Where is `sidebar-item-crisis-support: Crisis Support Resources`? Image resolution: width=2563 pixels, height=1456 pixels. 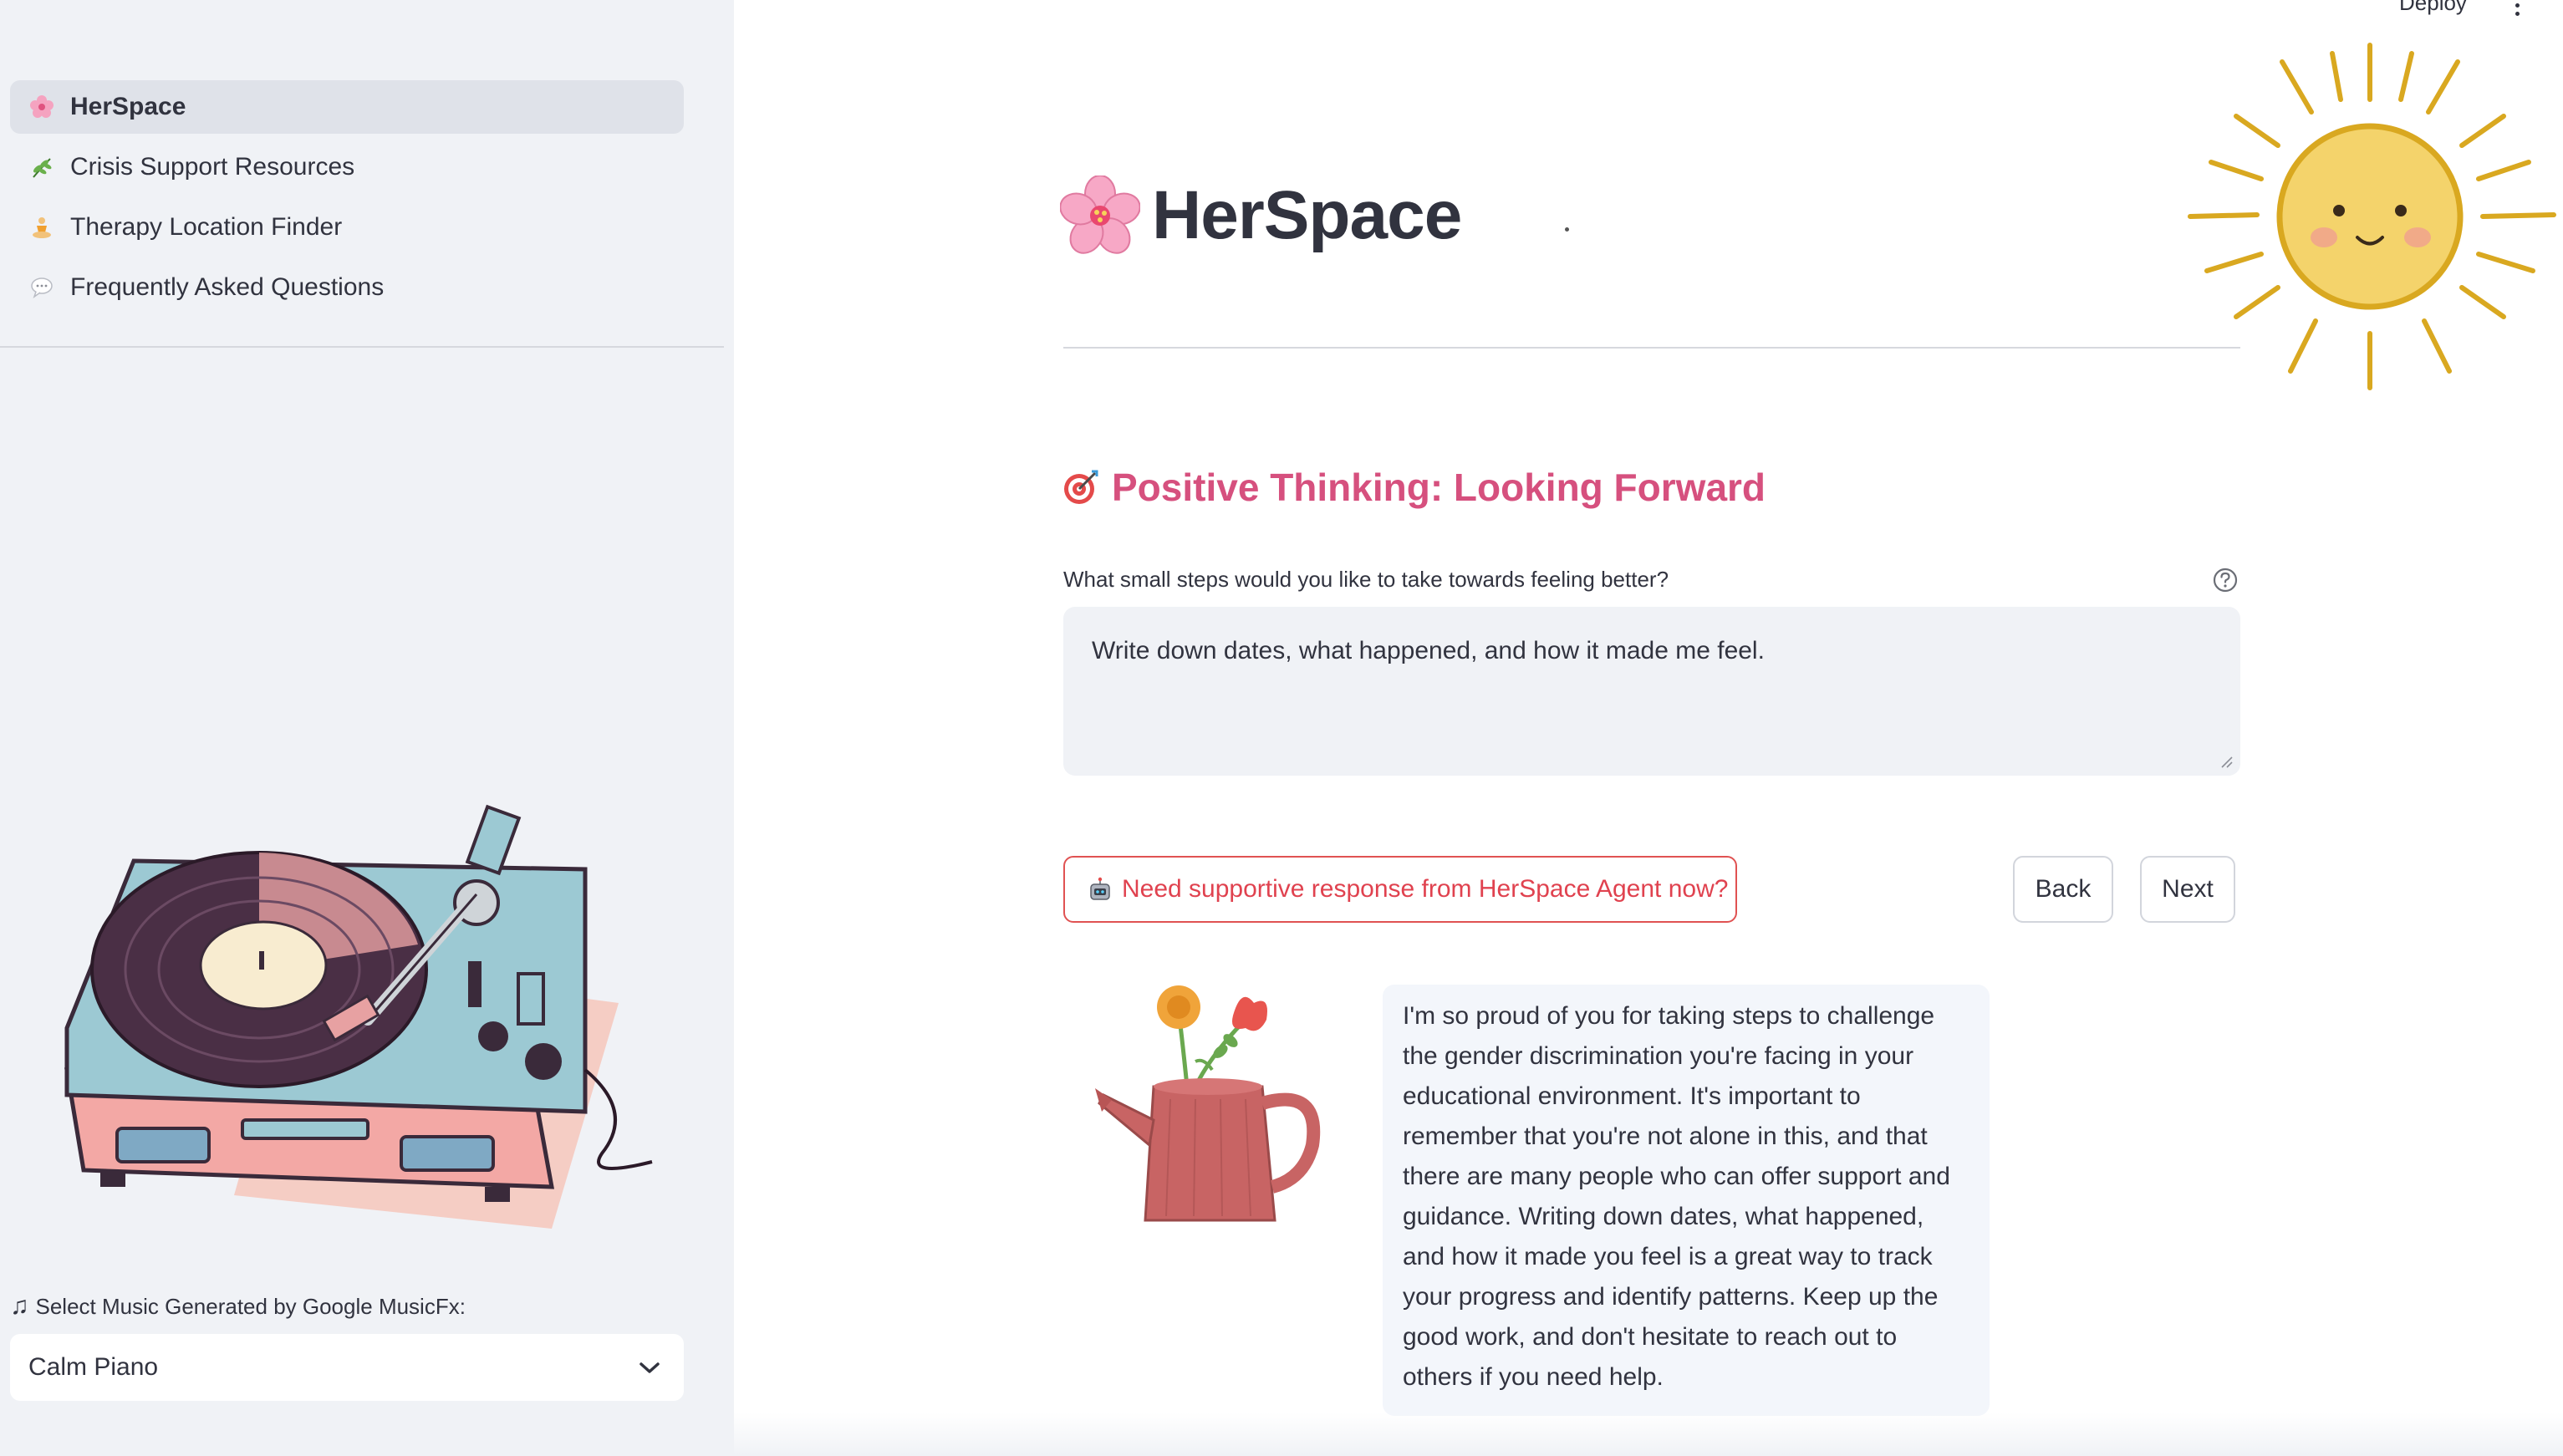 sidebar-item-crisis-support: Crisis Support Resources is located at coordinates (347, 167).